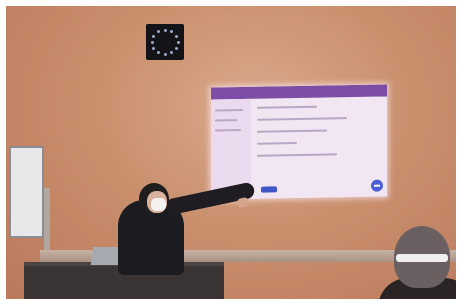 This screenshot has width=462, height=305. Describe the element at coordinates (158, 204) in the screenshot. I see `face-mask` at that location.